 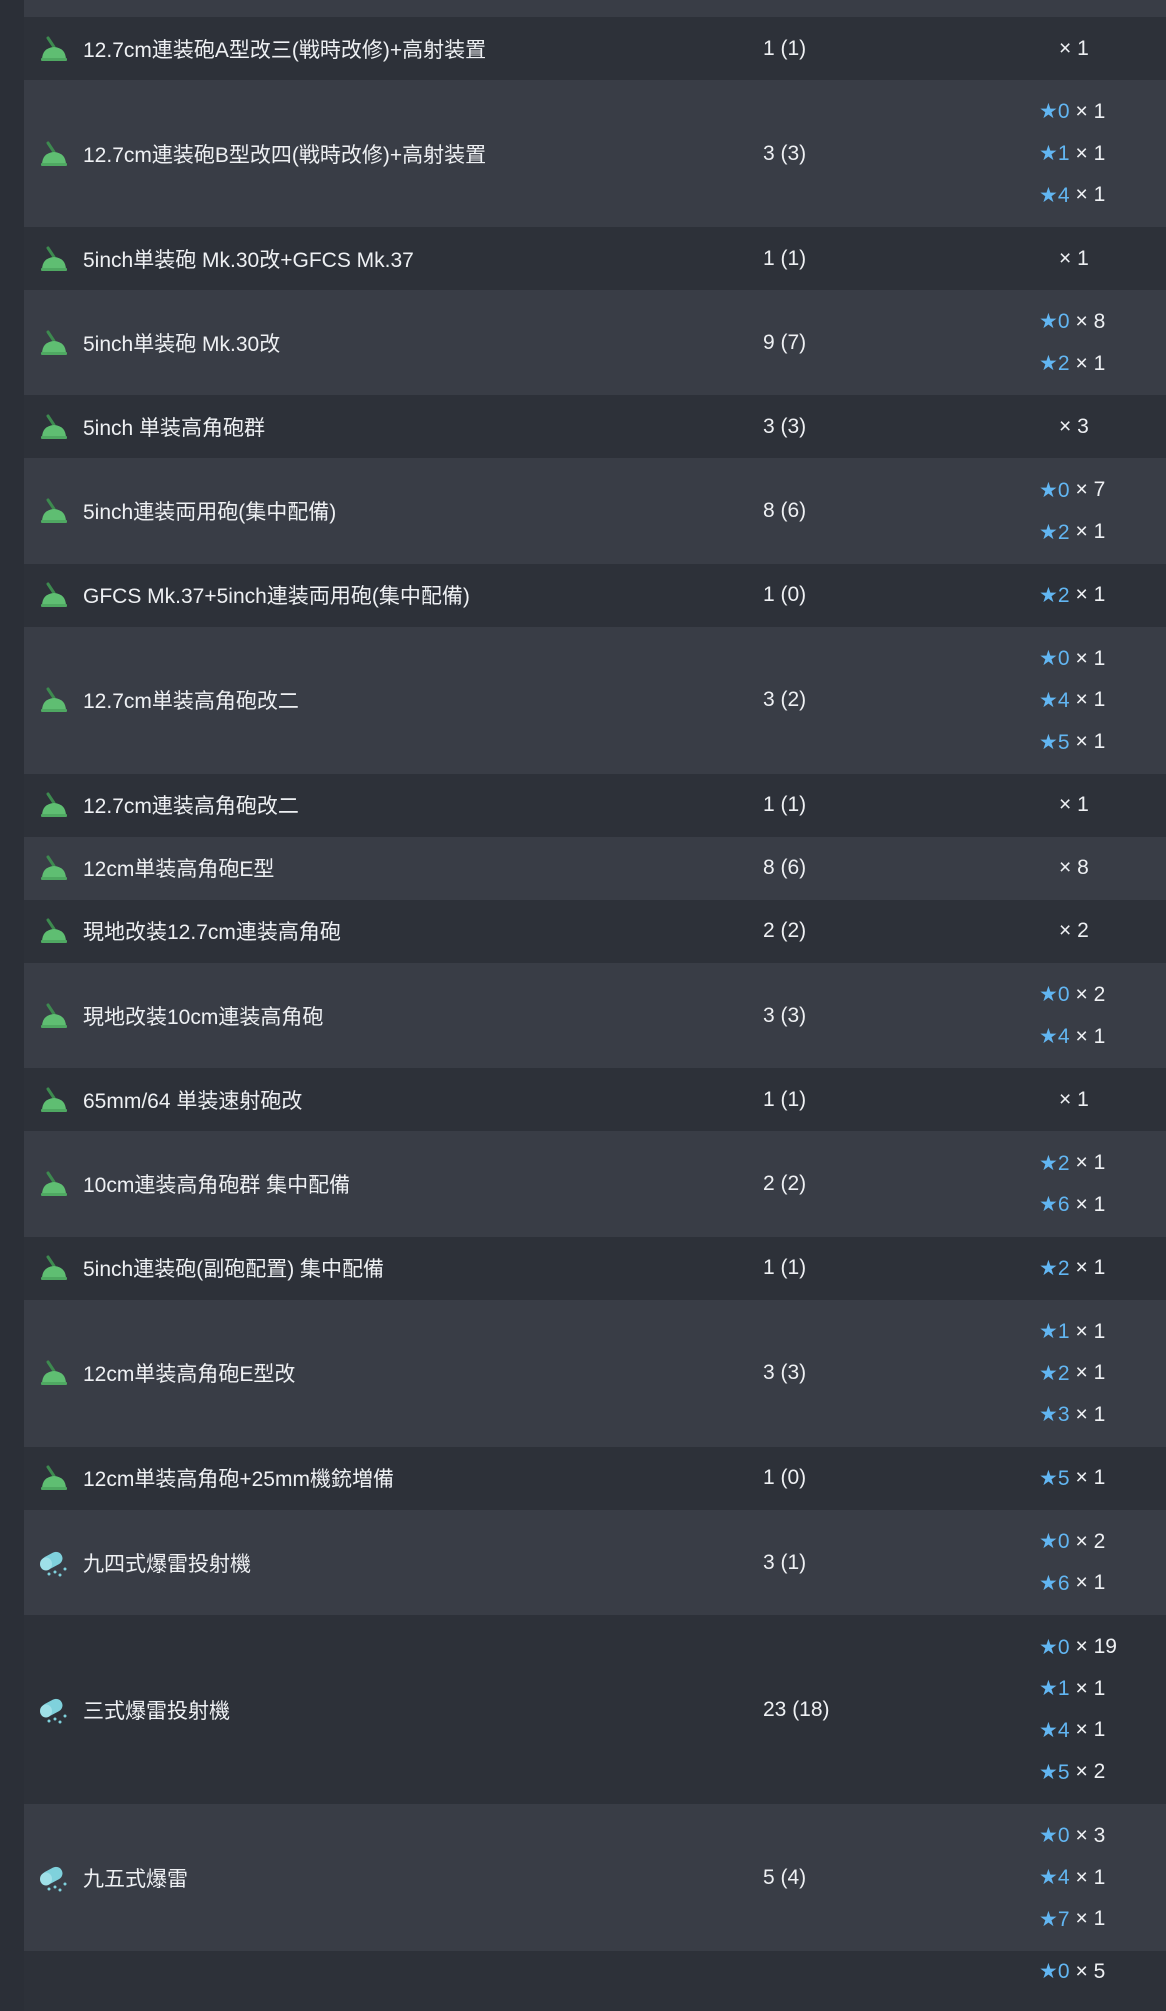 What do you see at coordinates (1072, 1373) in the screenshot?
I see `improvement-breakdown: ★1 × 1 ★2 × 1 ★3 × 1` at bounding box center [1072, 1373].